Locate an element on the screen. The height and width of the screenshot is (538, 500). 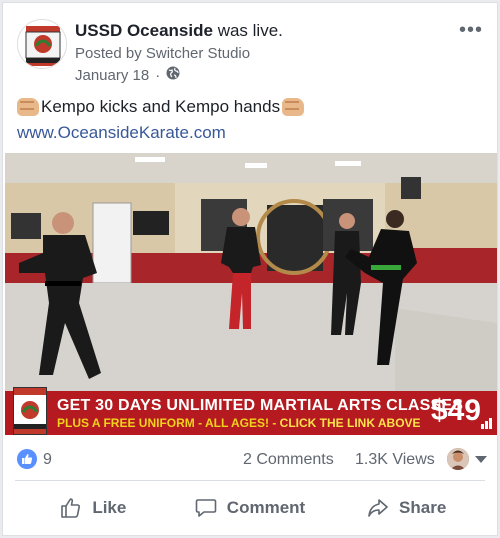
post-message: Kempo kicks and Kempo hands is located at coordinates (161, 106).